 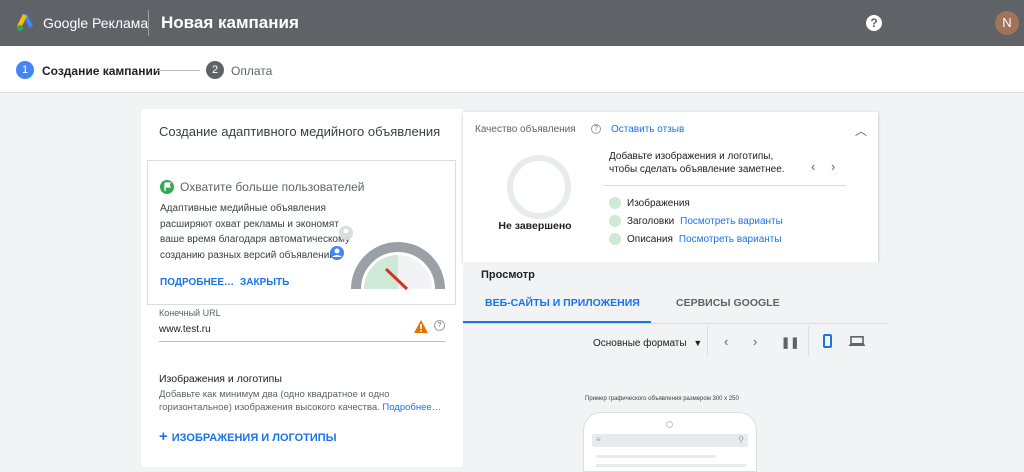 What do you see at coordinates (724, 185) in the screenshot?
I see `quality-divider` at bounding box center [724, 185].